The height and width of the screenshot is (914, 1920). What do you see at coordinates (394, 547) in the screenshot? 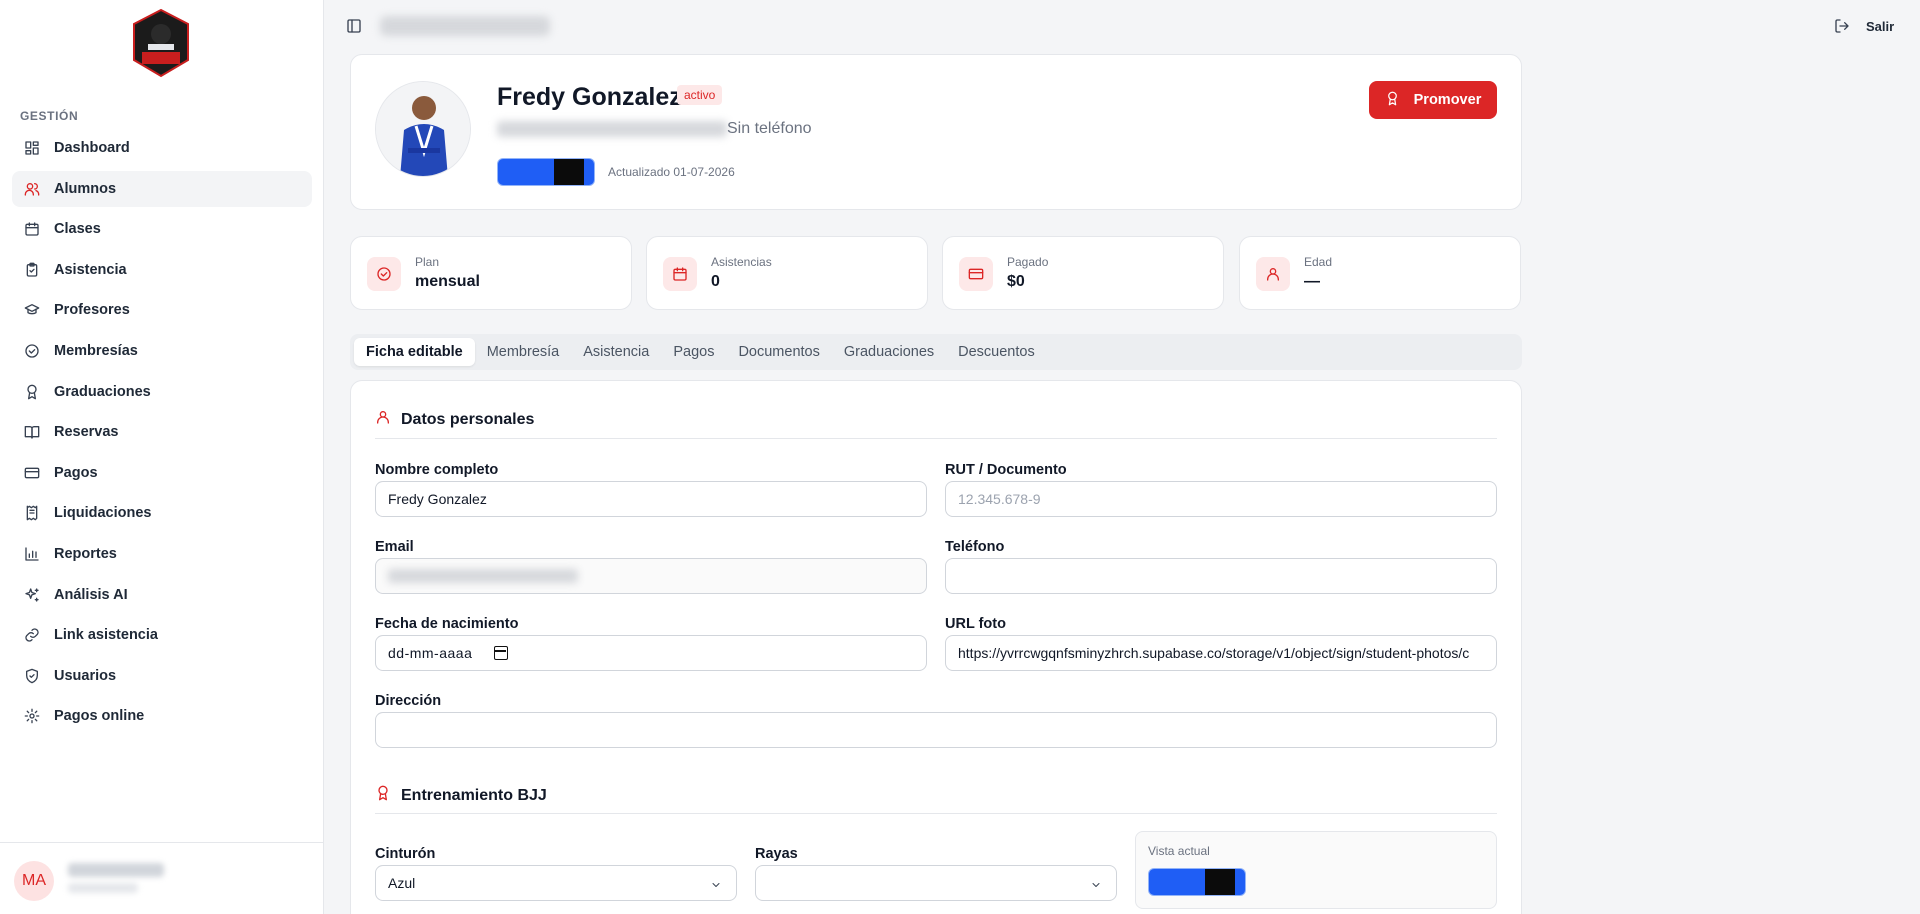
I see `email-label: Email` at bounding box center [394, 547].